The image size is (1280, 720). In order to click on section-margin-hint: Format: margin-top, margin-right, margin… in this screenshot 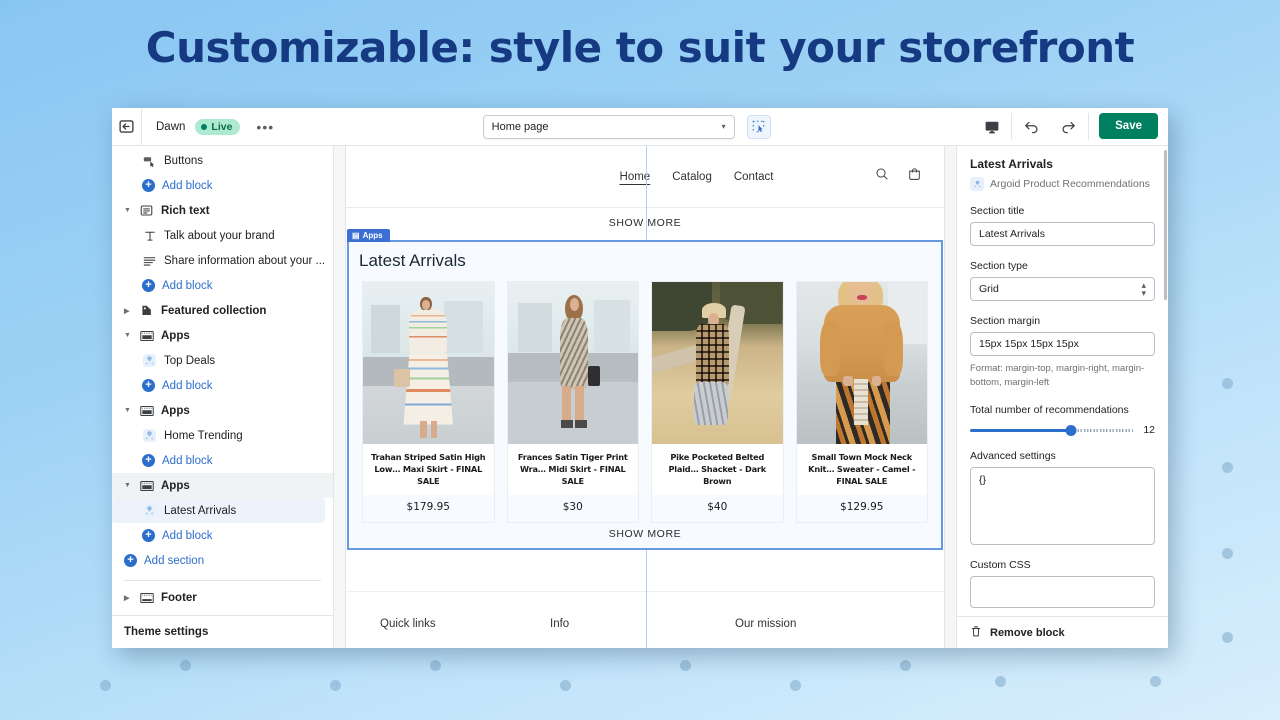, I will do `click(1057, 375)`.